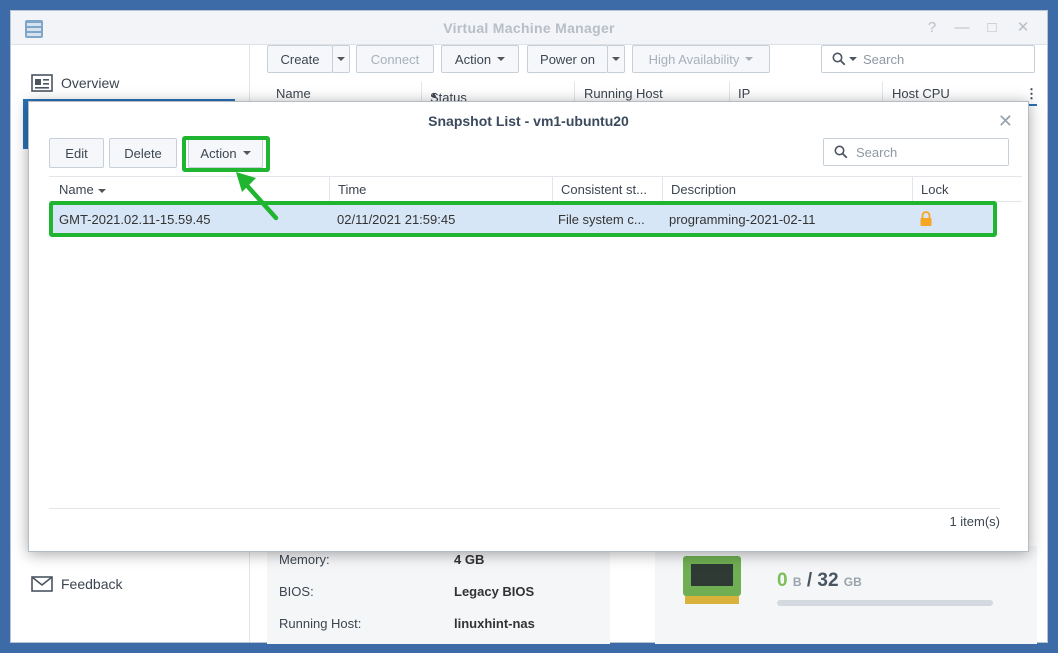 The height and width of the screenshot is (653, 1058). What do you see at coordinates (974, 521) in the screenshot?
I see `item-count: 1 item(s)` at bounding box center [974, 521].